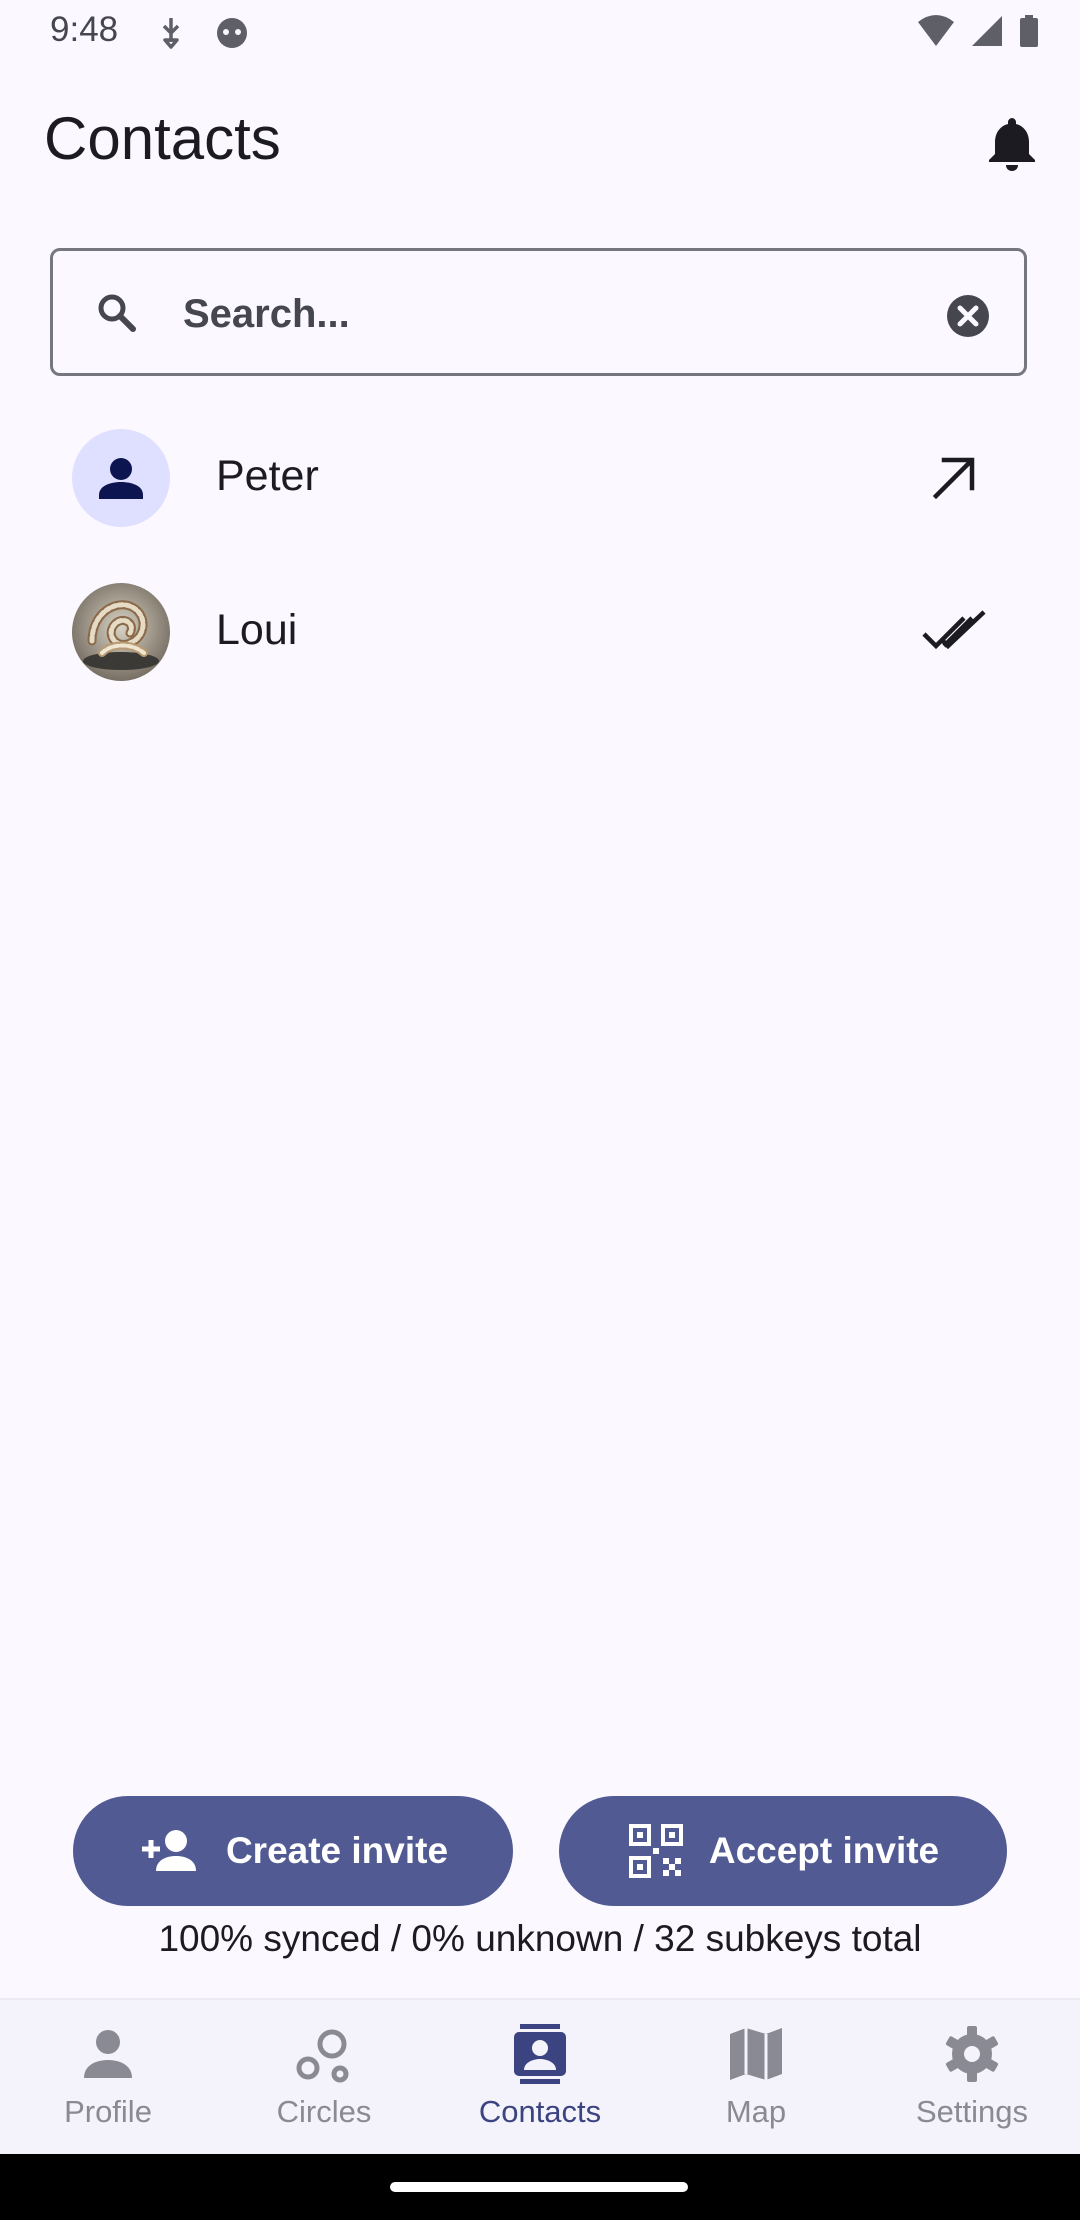  I want to click on contact-item-peter: Peter, so click(540, 477).